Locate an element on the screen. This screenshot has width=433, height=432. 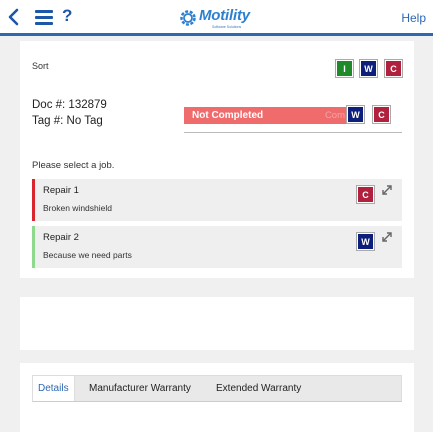
job-badge-w: W is located at coordinates (365, 241).